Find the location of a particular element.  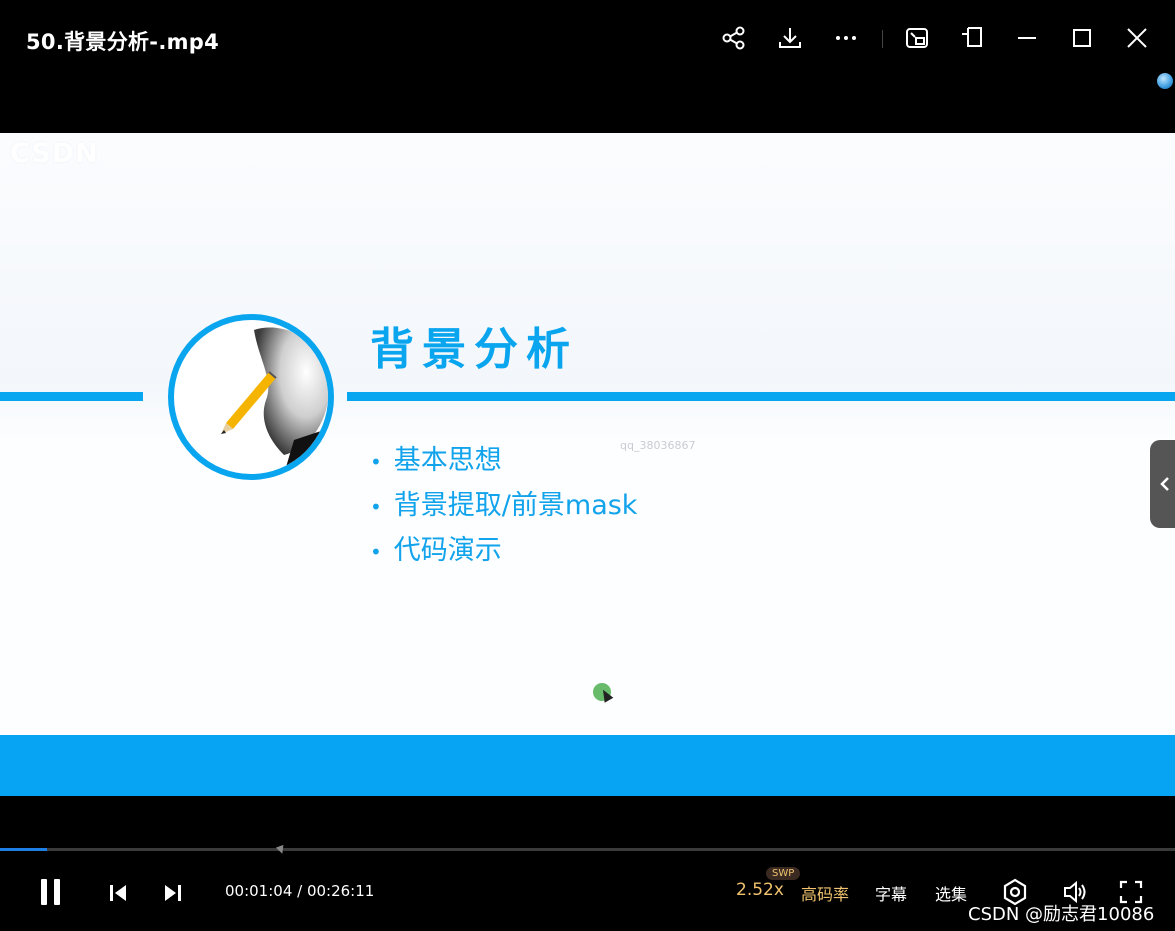

side-panel-toggle is located at coordinates (1162, 484).